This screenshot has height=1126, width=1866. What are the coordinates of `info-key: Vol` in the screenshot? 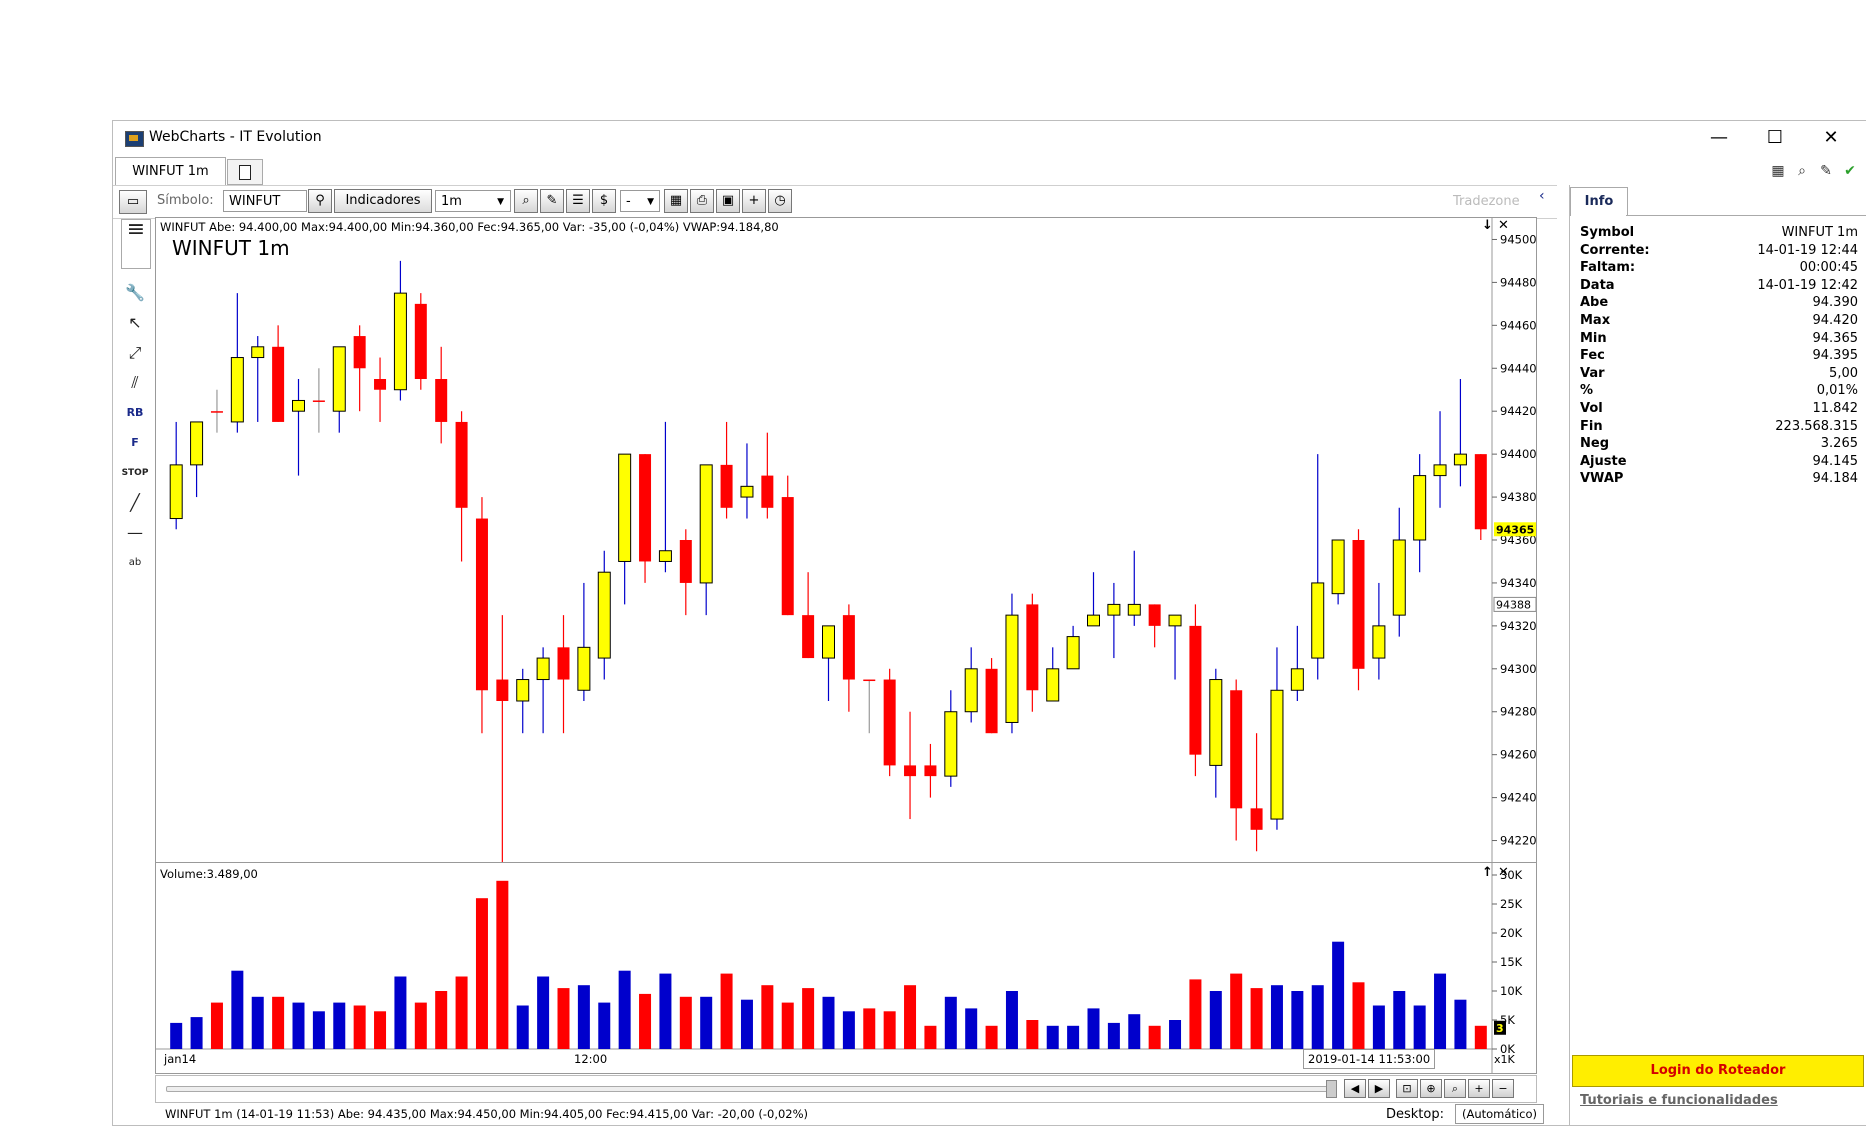 It's located at (1591, 408).